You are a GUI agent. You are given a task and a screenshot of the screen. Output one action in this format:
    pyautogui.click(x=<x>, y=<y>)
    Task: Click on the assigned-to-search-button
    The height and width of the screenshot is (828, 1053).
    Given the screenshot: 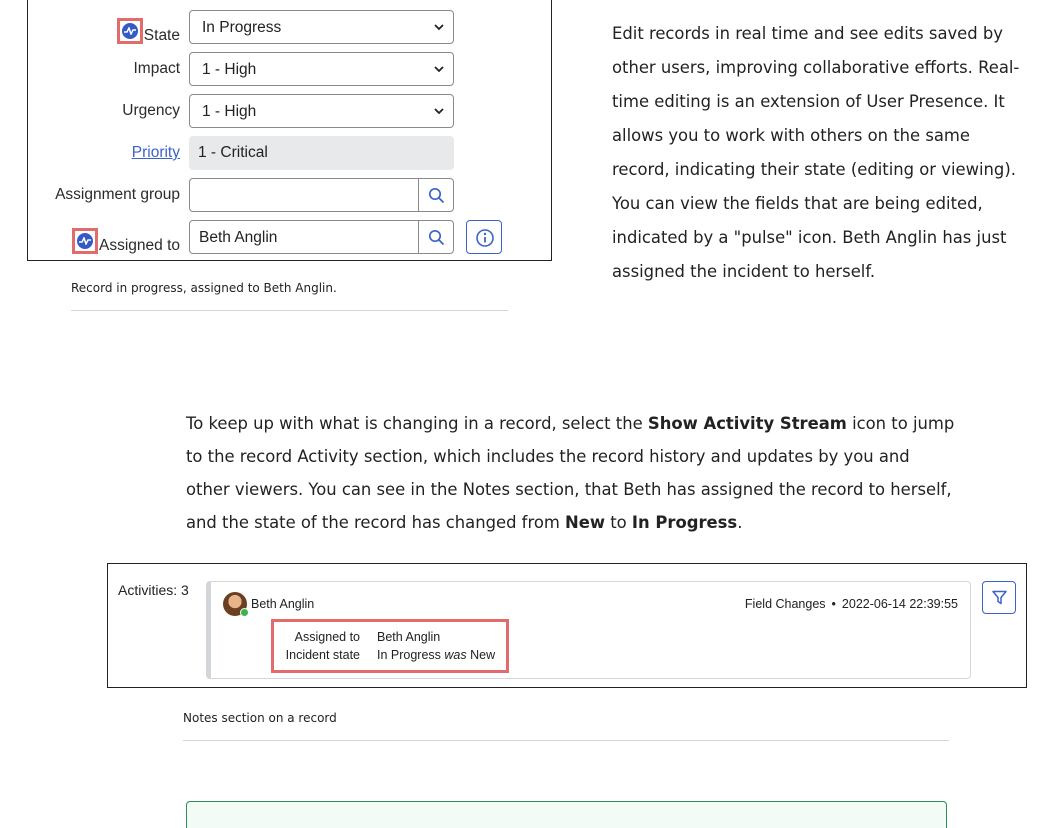 What is the action you would take?
    pyautogui.click(x=436, y=237)
    